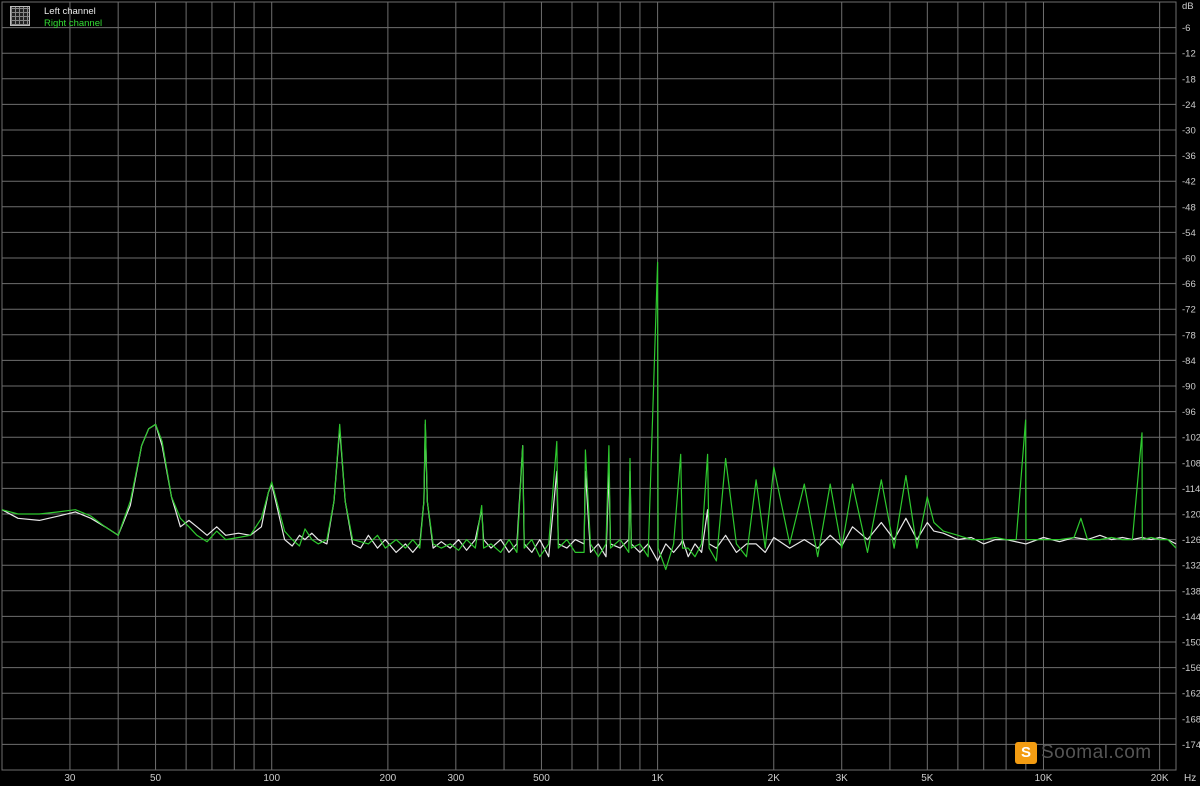 This screenshot has height=786, width=1200. I want to click on y-tick-label: -156, so click(1191, 668).